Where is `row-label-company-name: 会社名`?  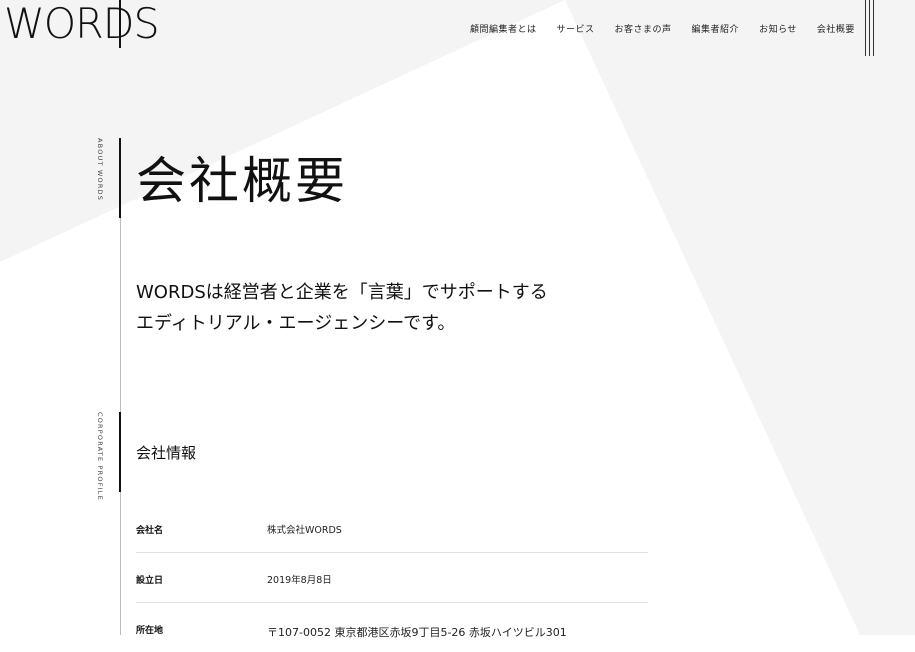 row-label-company-name: 会社名 is located at coordinates (150, 531).